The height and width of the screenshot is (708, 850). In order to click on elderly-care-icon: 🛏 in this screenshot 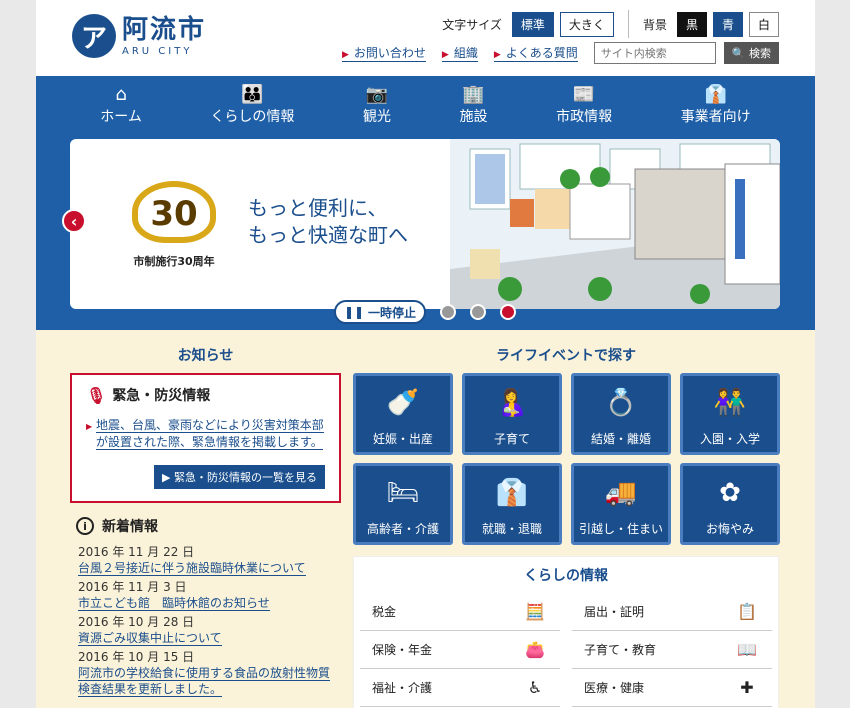, I will do `click(403, 493)`.